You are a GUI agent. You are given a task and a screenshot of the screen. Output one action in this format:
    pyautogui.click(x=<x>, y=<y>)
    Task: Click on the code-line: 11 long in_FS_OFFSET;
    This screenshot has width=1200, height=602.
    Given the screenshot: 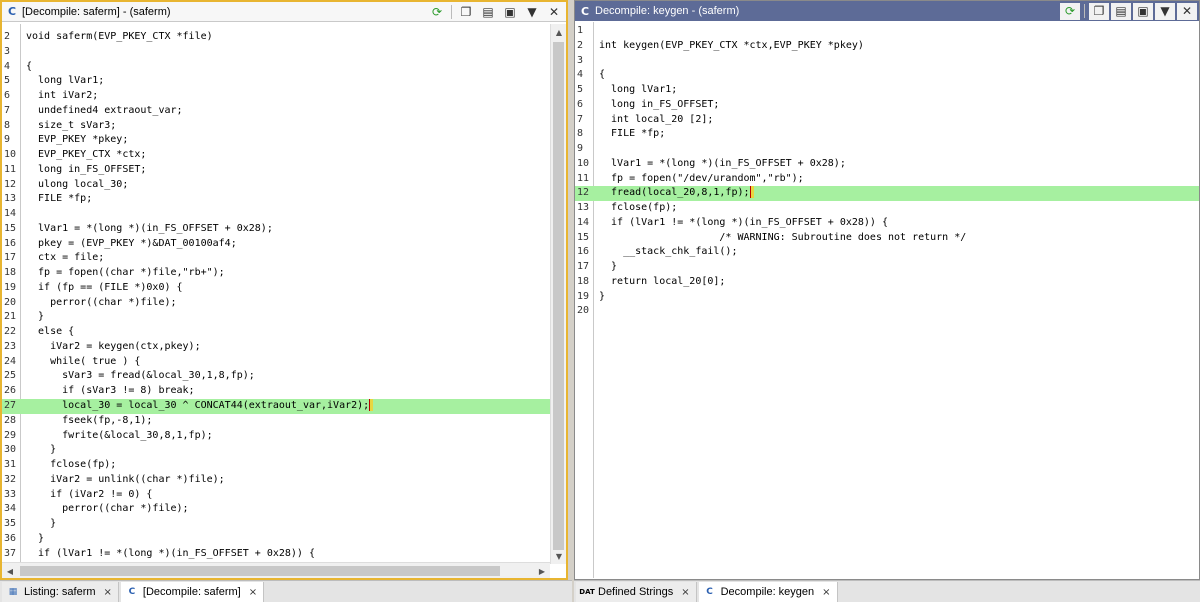 What is the action you would take?
    pyautogui.click(x=277, y=170)
    